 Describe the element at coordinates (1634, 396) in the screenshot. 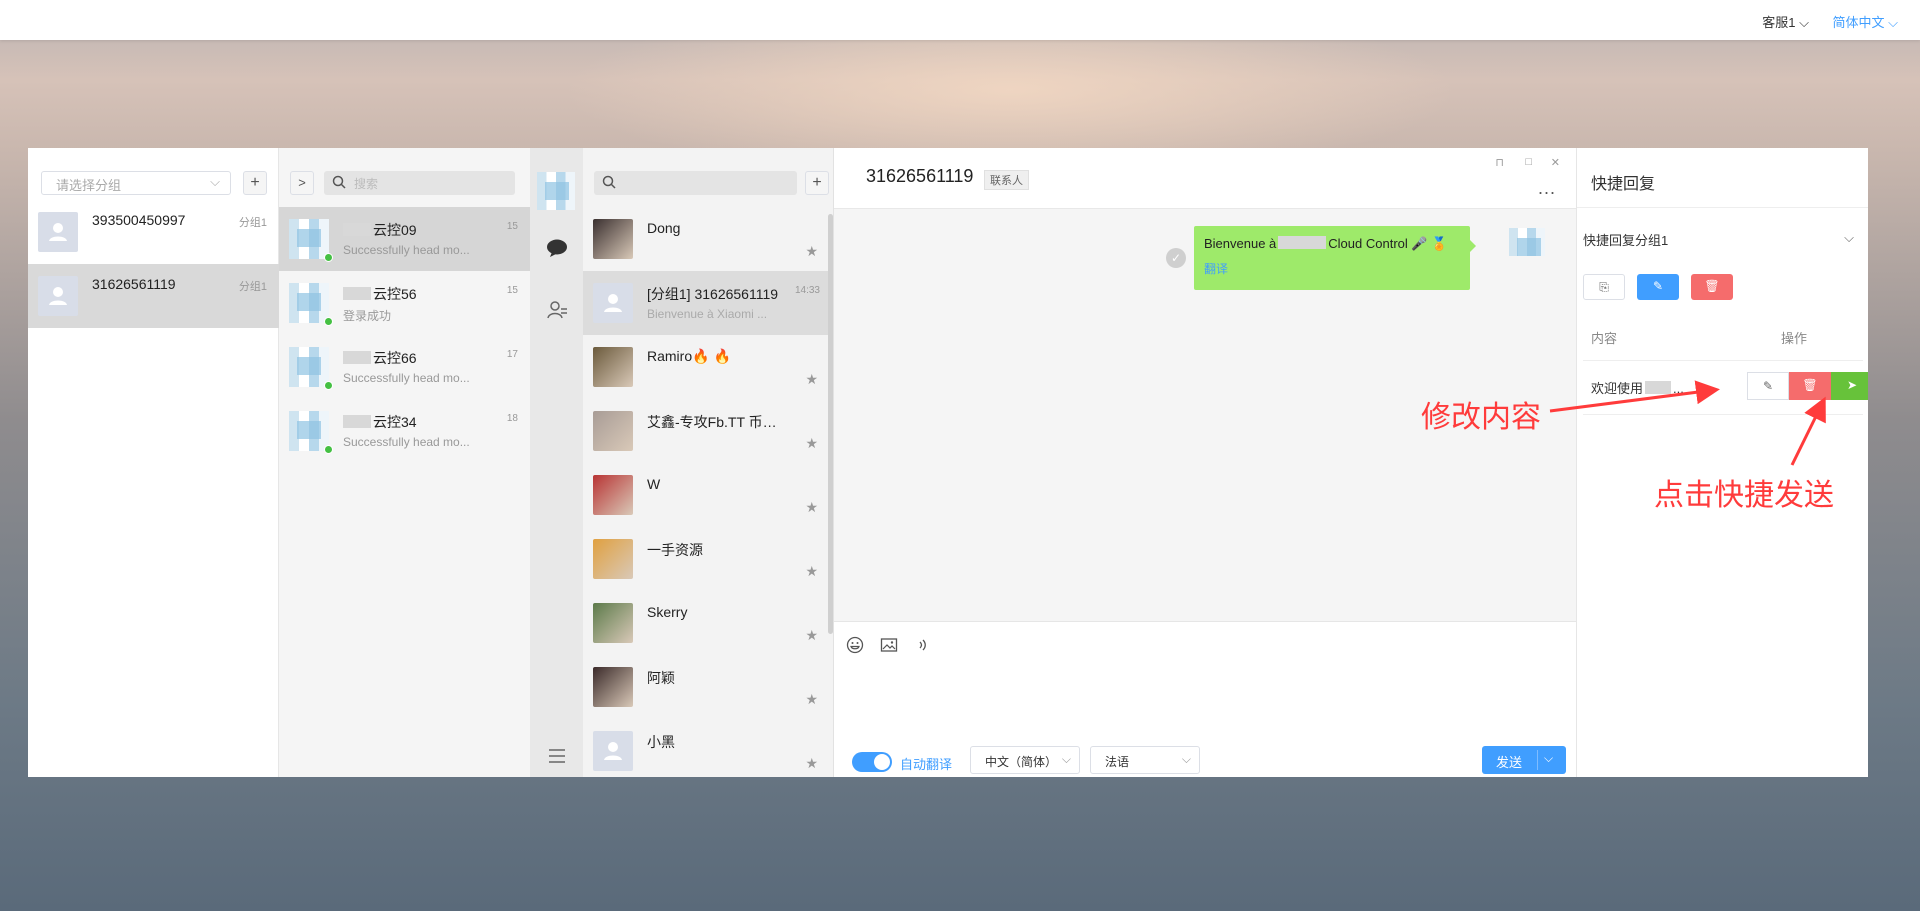

I see `arrow-to-edit` at that location.